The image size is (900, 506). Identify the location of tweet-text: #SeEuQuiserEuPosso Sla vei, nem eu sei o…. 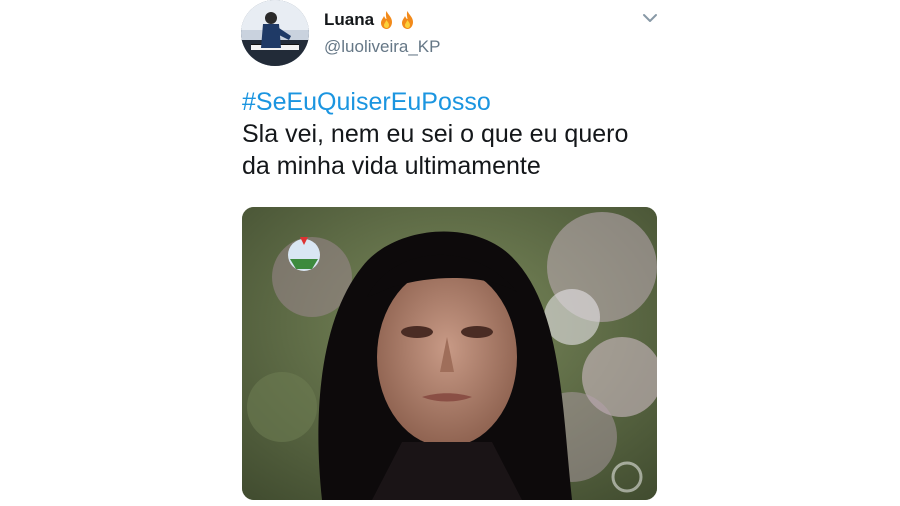
(462, 134).